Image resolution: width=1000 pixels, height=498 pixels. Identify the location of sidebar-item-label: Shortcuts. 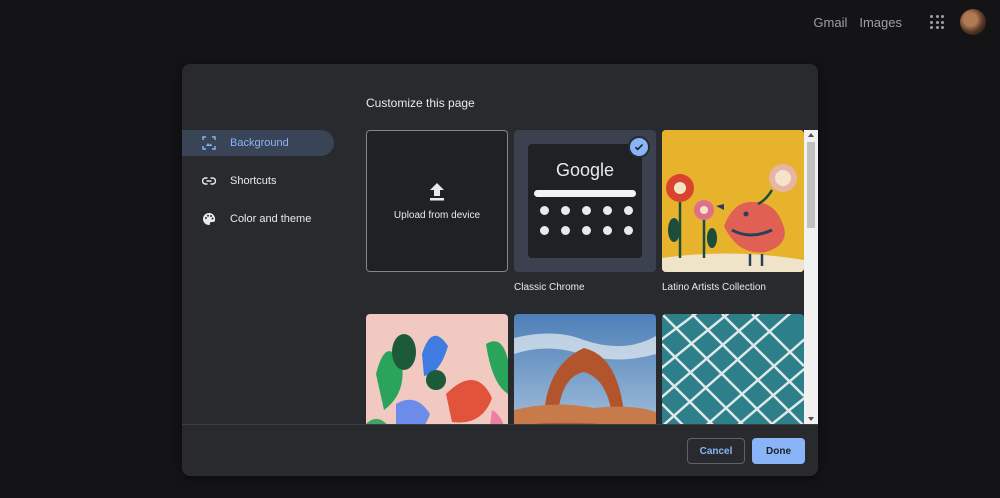
(253, 181).